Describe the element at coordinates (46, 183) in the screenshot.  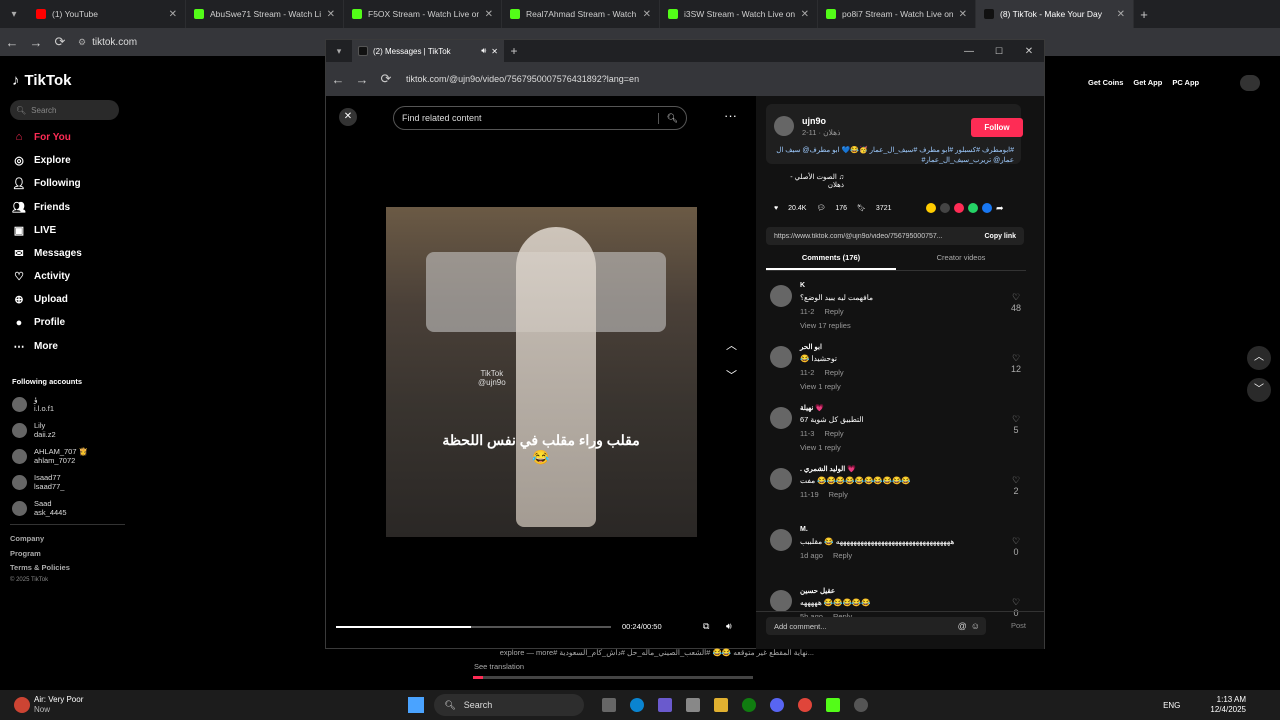
I see `sidebar-item-following: 👤︎ Following` at that location.